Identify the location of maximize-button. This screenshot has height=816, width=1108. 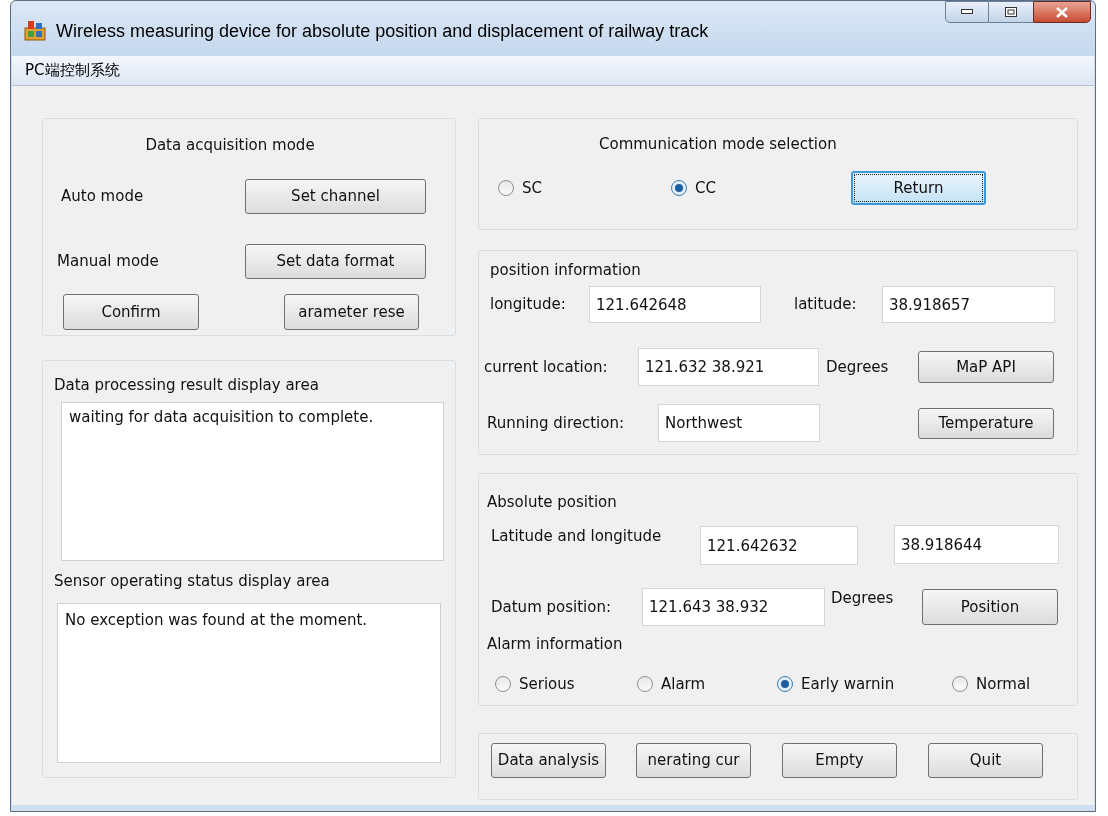
(1011, 12).